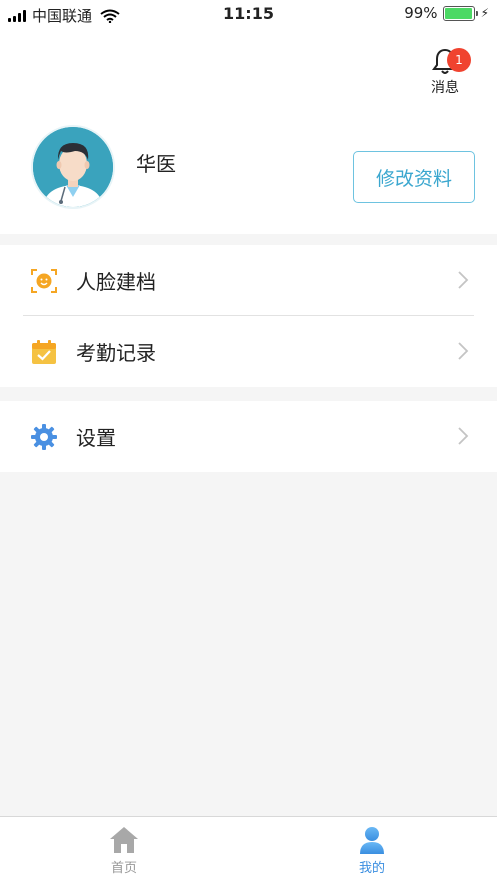 This screenshot has width=497, height=883. Describe the element at coordinates (156, 164) in the screenshot. I see `user-name: 华医` at that location.